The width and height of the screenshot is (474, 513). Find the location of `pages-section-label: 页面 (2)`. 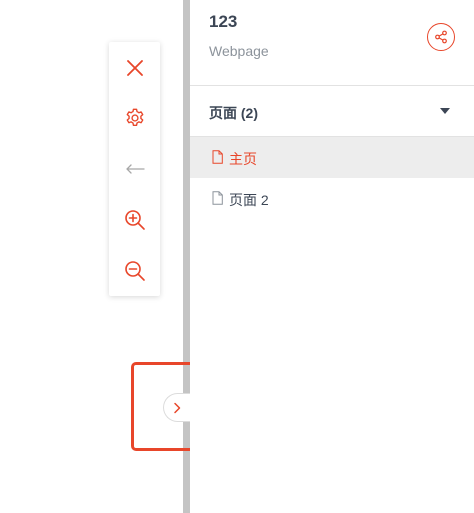

pages-section-label: 页面 (2) is located at coordinates (233, 113).